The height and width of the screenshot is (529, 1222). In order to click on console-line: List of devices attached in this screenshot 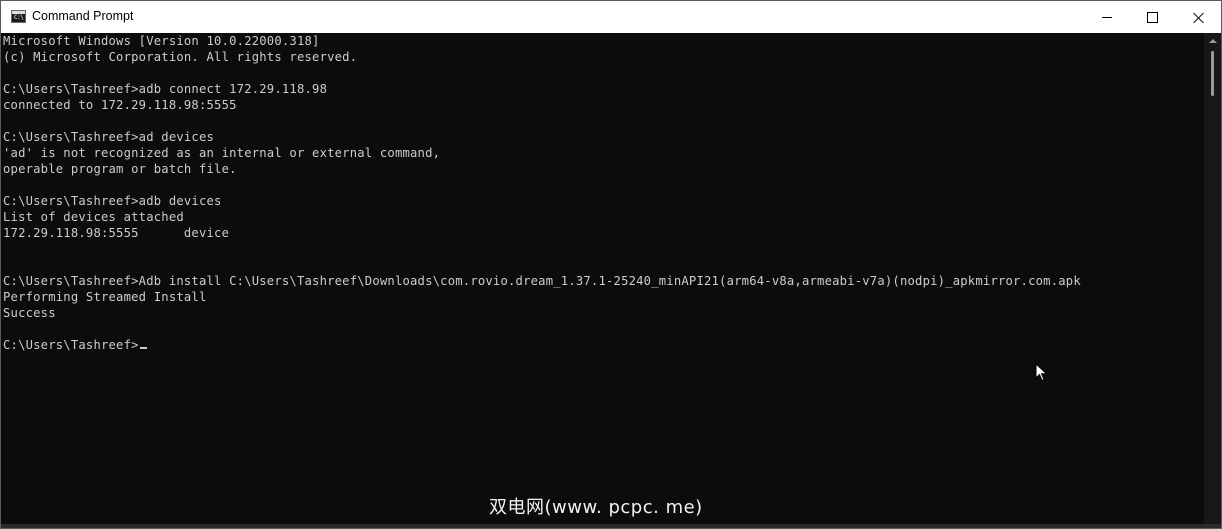, I will do `click(93, 217)`.